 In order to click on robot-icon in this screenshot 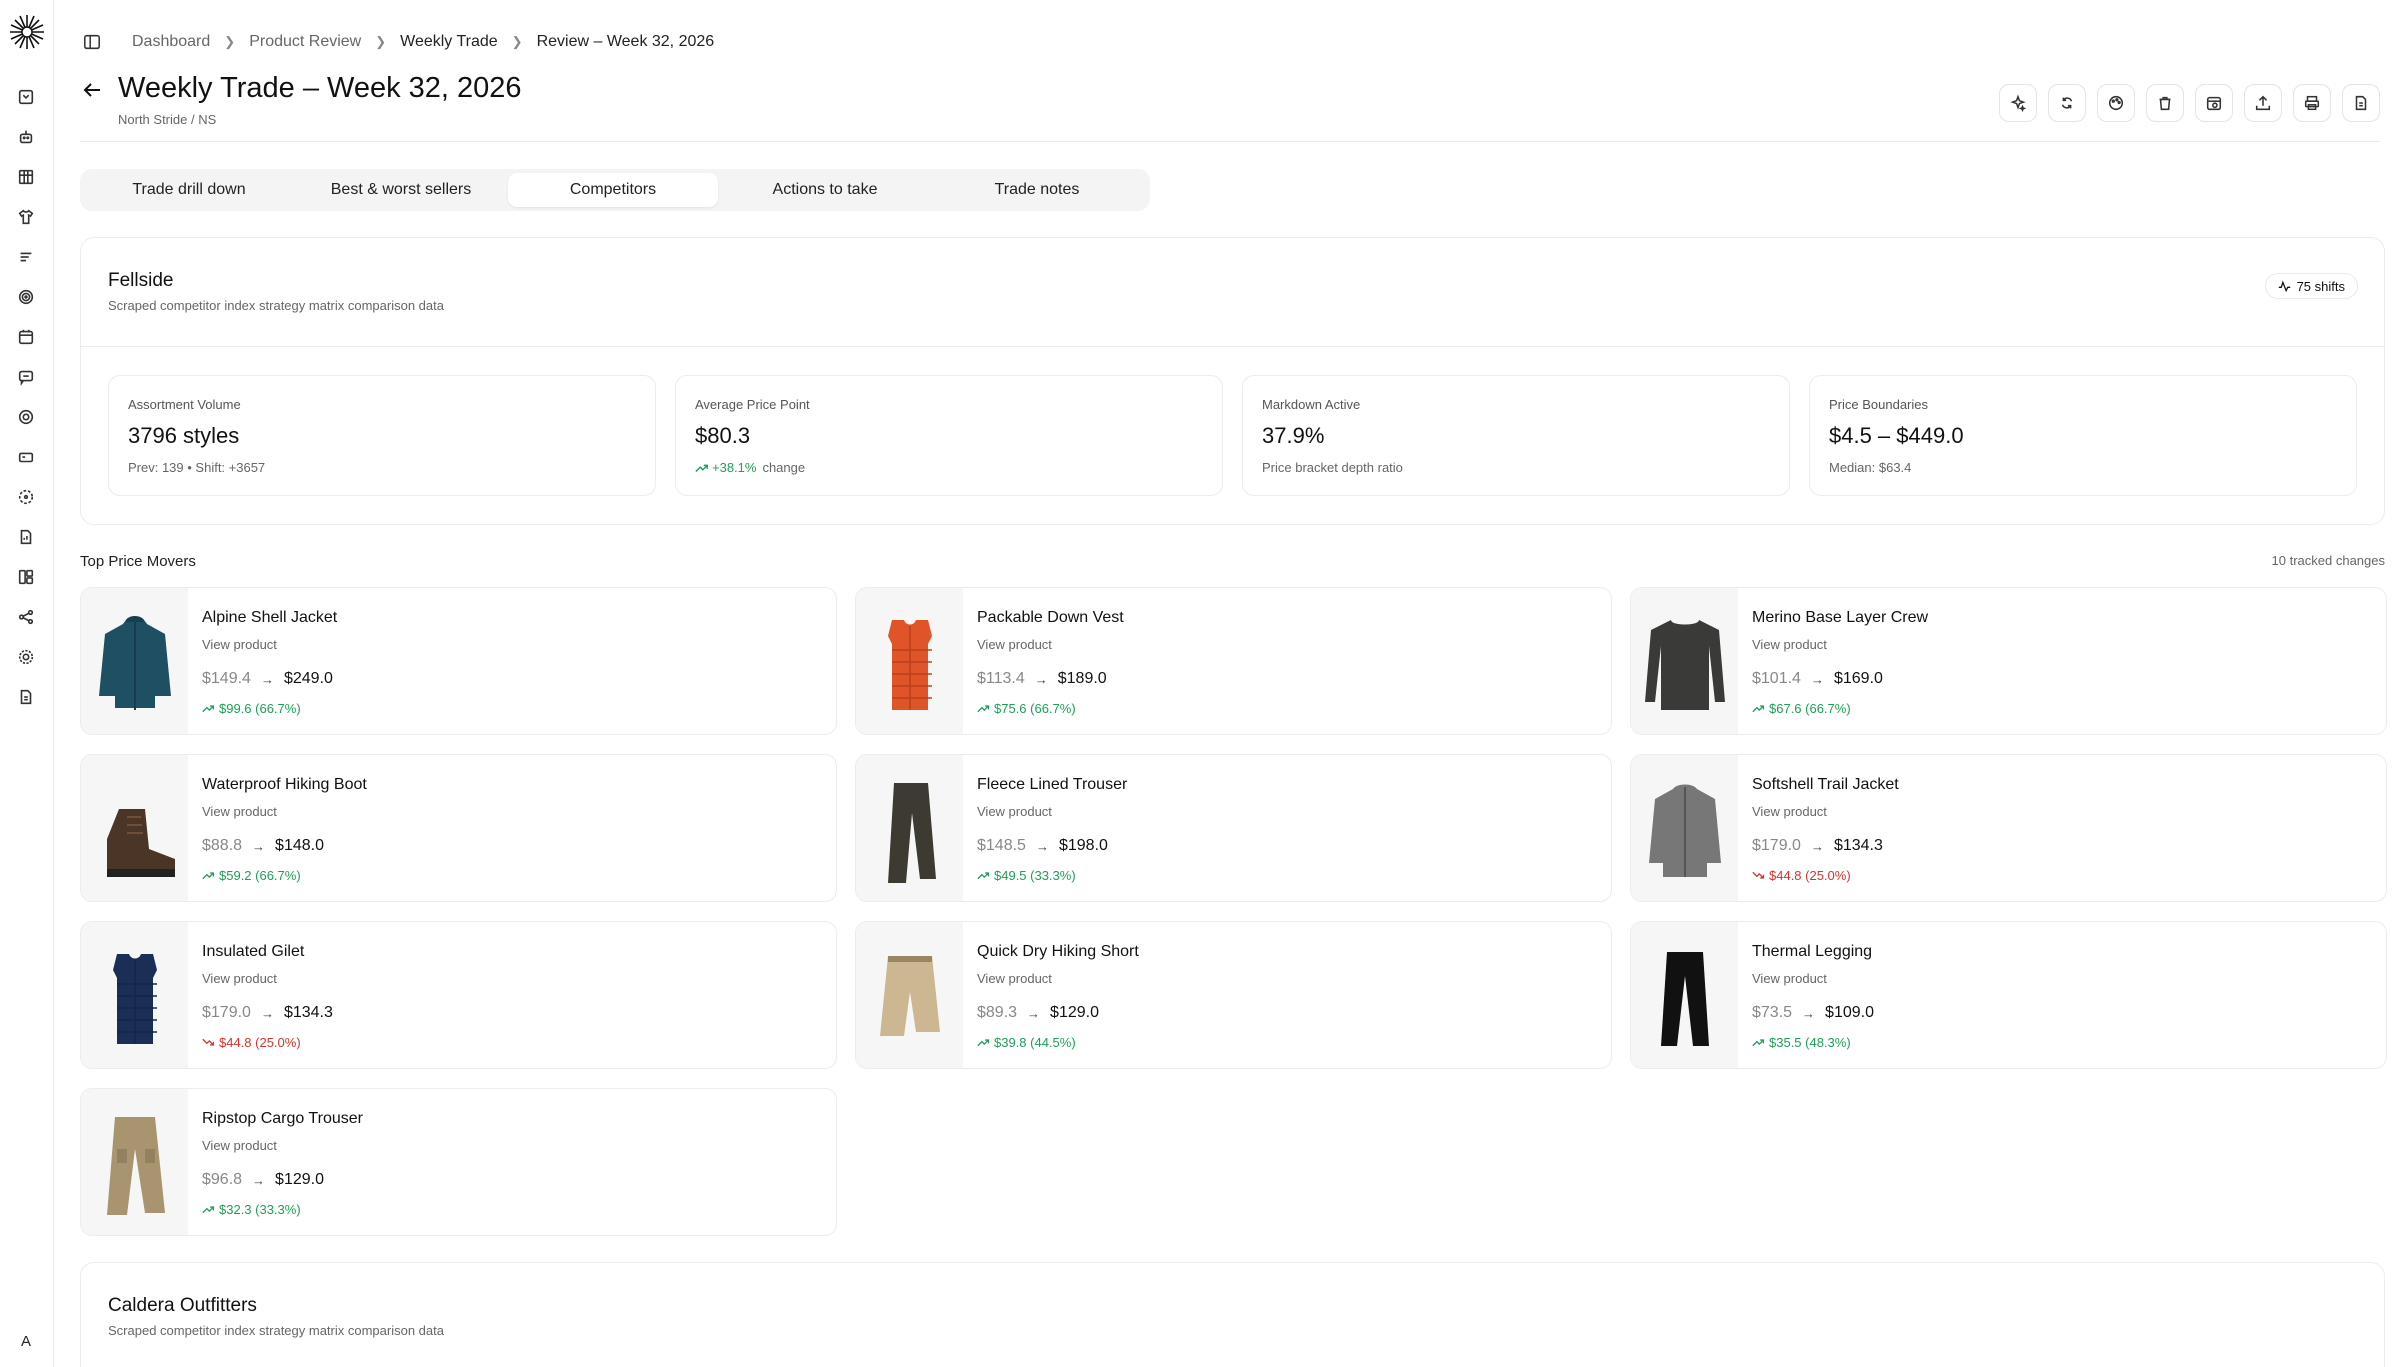, I will do `click(26, 137)`.